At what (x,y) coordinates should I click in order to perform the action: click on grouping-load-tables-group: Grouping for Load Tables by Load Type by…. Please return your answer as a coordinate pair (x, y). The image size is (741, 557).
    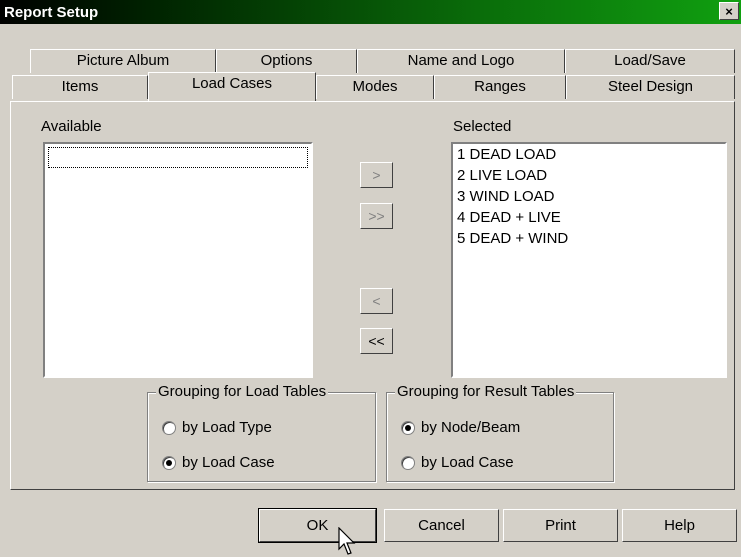
    Looking at the image, I should click on (261, 432).